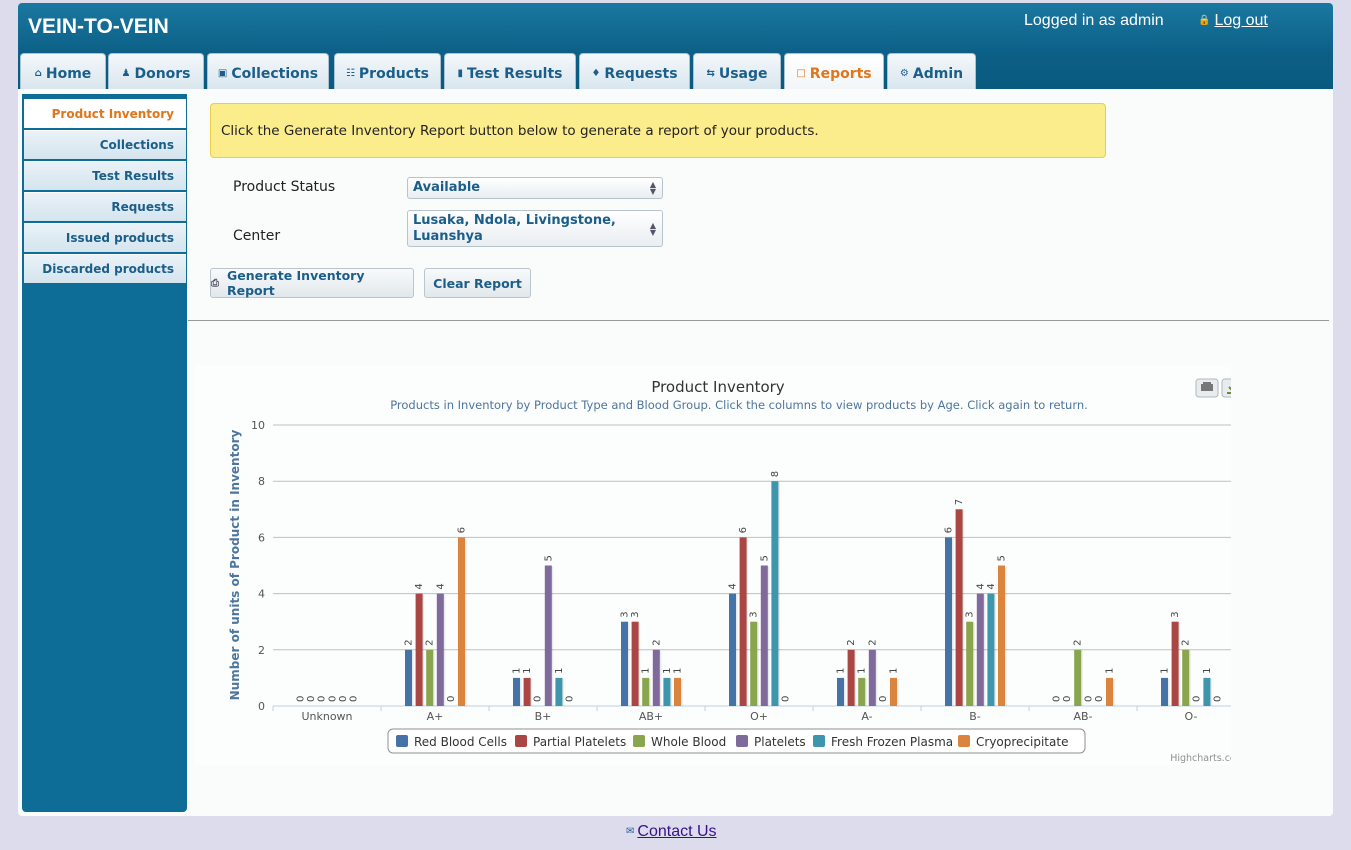 This screenshot has width=1351, height=850. Describe the element at coordinates (634, 71) in the screenshot. I see `tab-requests: ♦ Requests` at that location.